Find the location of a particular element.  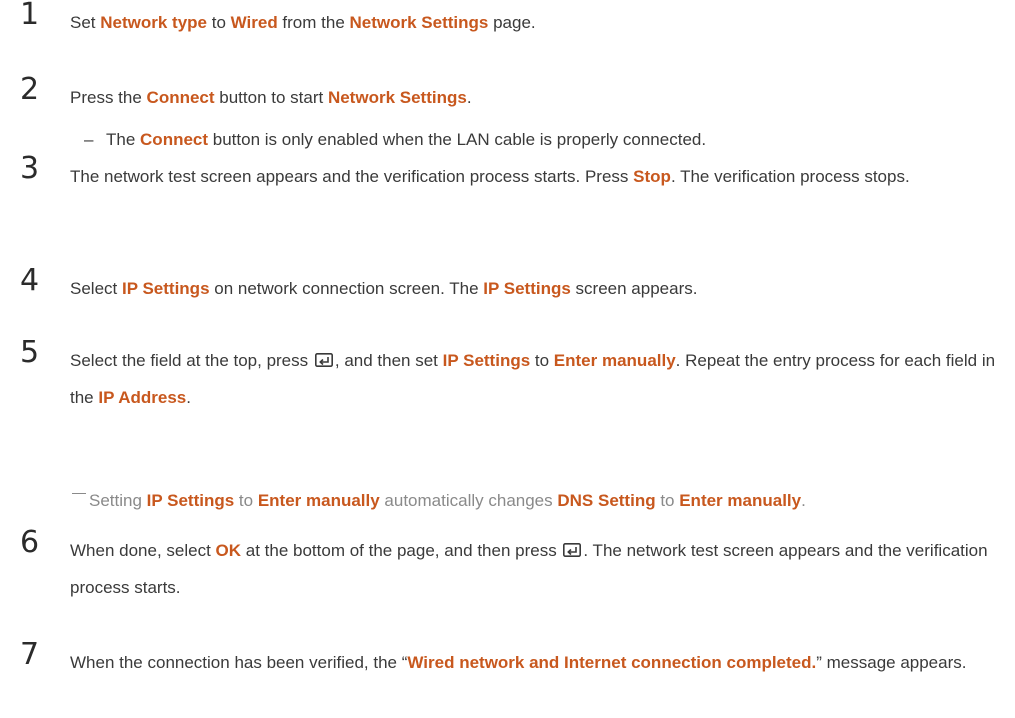

step-number: 5 is located at coordinates (30, 352).